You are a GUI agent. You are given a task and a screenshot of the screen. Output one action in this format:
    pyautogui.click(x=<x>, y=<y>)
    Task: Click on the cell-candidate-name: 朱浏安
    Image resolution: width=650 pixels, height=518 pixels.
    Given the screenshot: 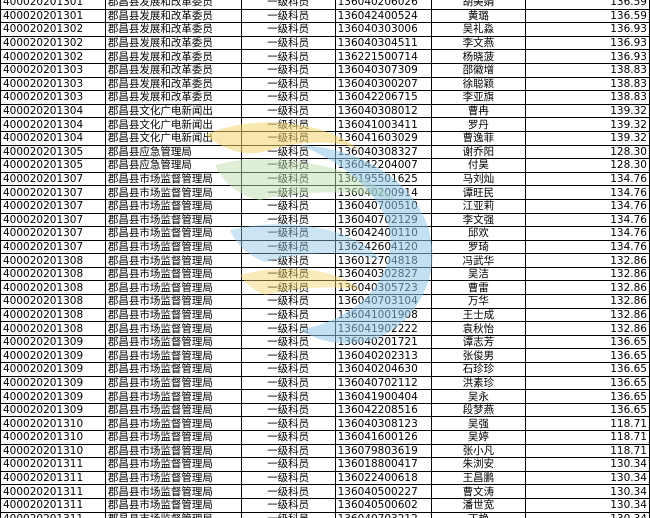 What is the action you would take?
    pyautogui.click(x=478, y=464)
    